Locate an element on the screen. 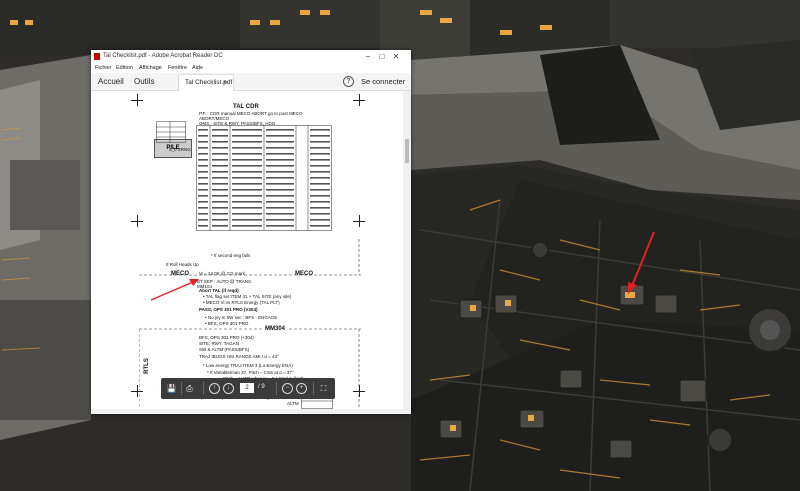  doc-line: BFS, OPS 301 PRO (+304) is located at coordinates (226, 337).